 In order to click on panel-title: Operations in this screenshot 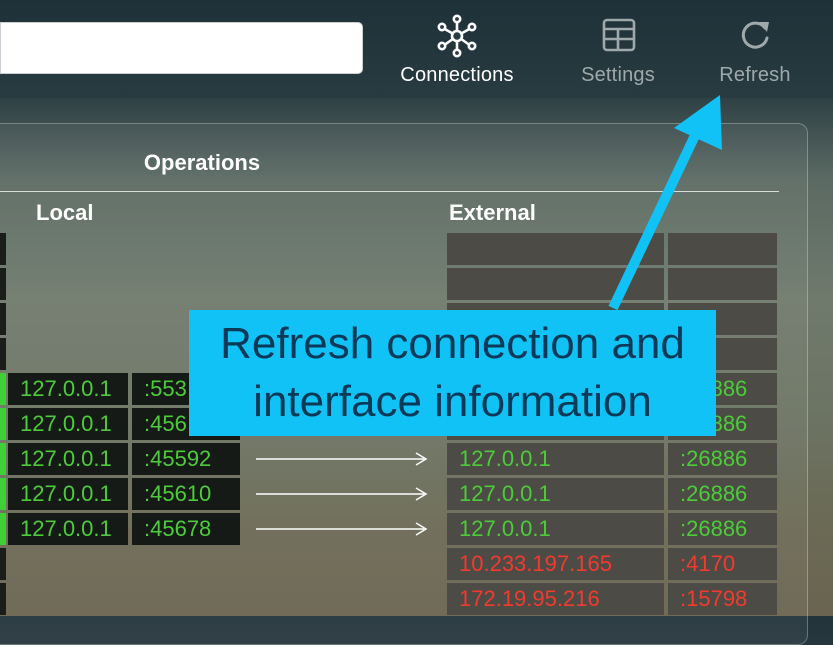, I will do `click(202, 162)`.